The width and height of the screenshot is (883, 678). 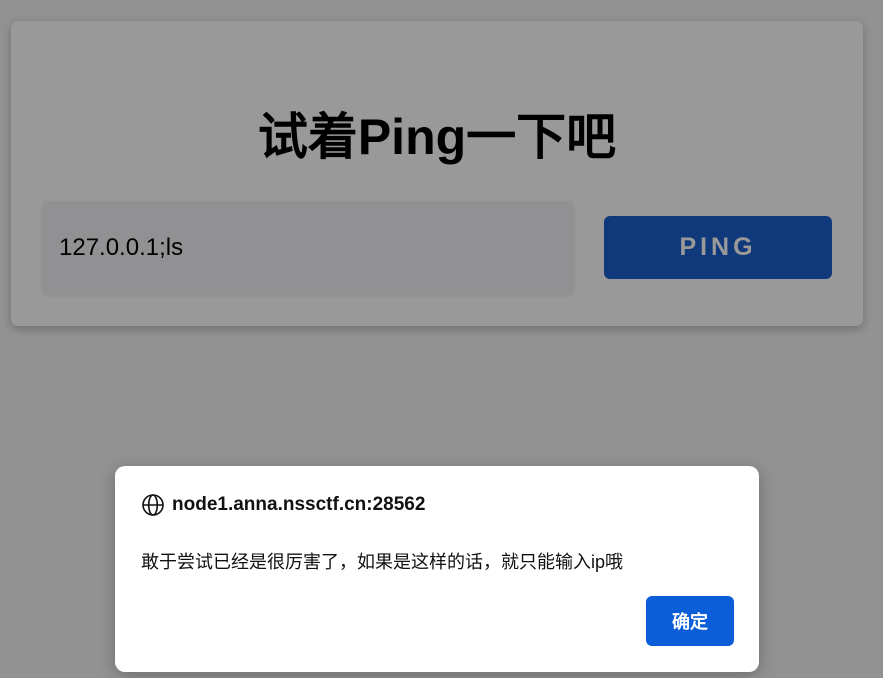 What do you see at coordinates (382, 562) in the screenshot?
I see `dialog-message: 敢于尝试已经是很厉害了，如果是这样的话，就只能输入ip哦` at bounding box center [382, 562].